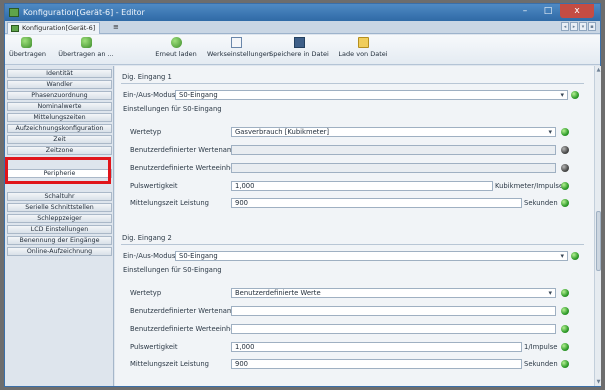  What do you see at coordinates (363, 54) in the screenshot?
I see `load-from-file-label: Lade von Datei` at bounding box center [363, 54].